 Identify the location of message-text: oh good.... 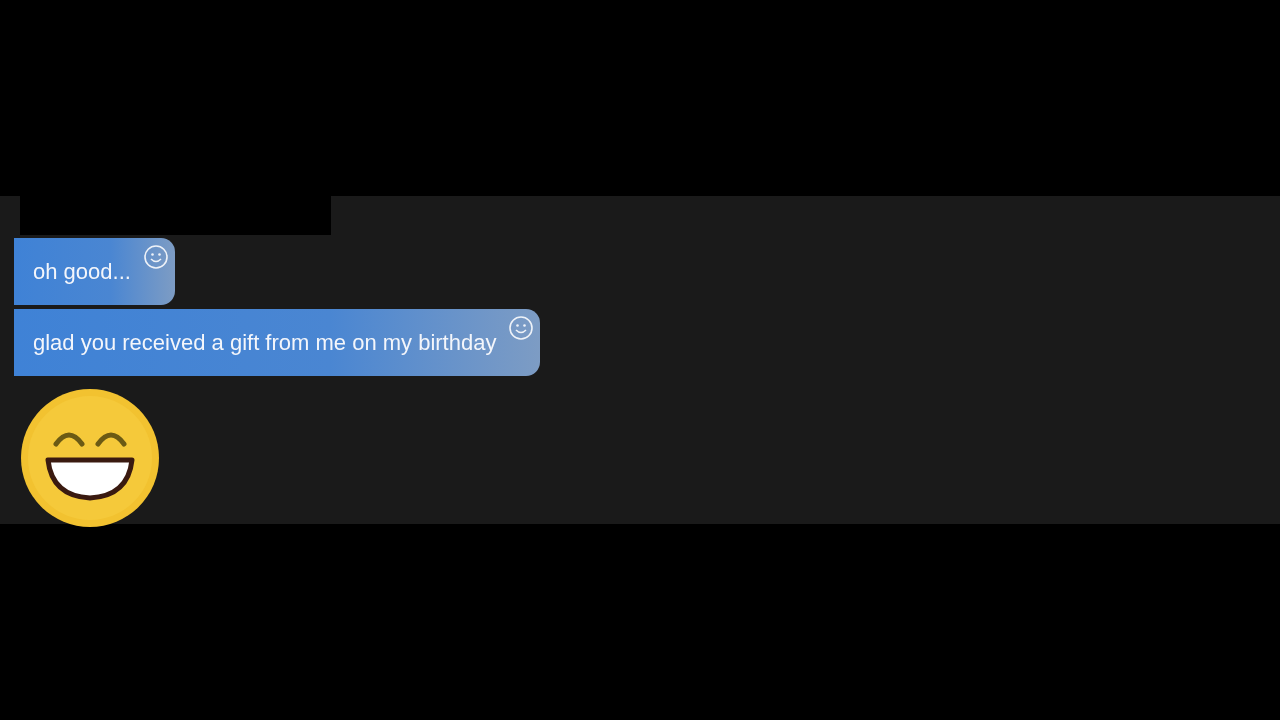
(82, 271).